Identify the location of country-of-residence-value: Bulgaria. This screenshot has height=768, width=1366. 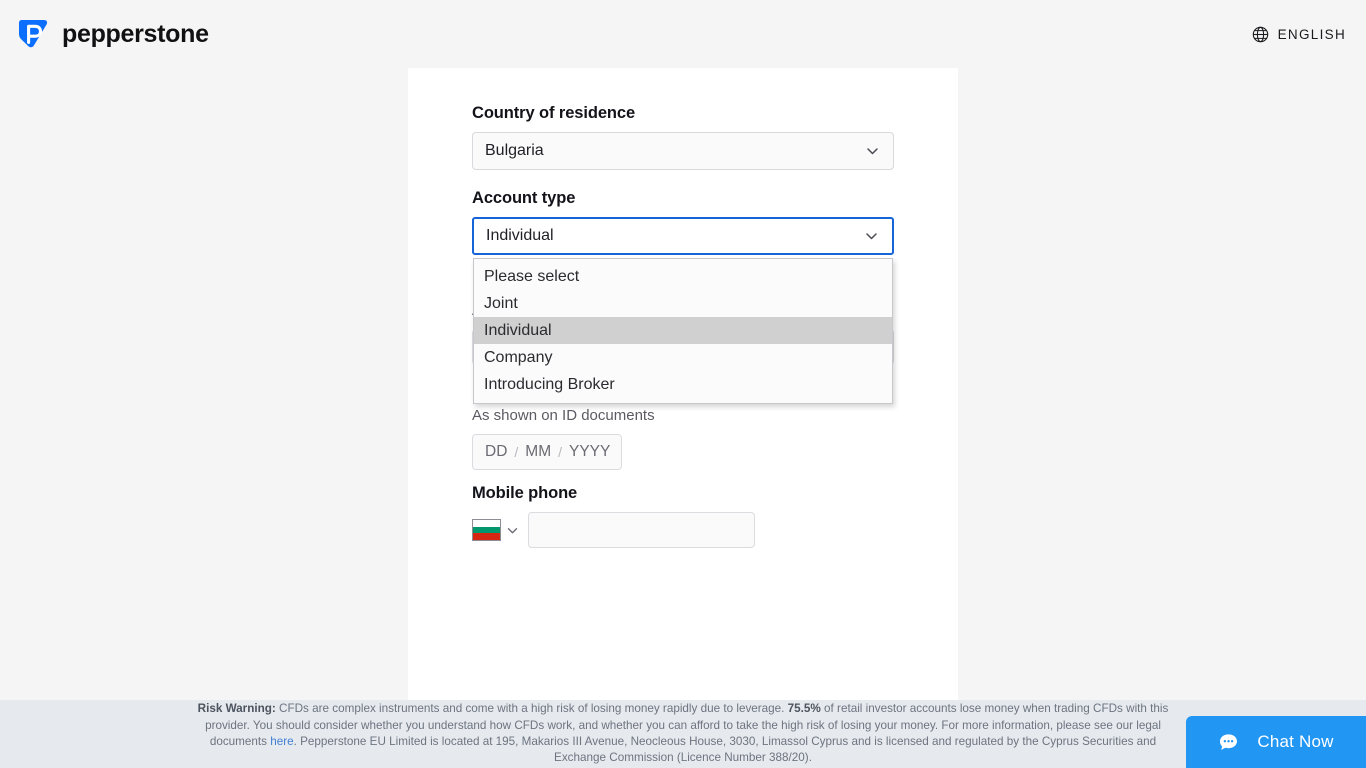
(514, 150).